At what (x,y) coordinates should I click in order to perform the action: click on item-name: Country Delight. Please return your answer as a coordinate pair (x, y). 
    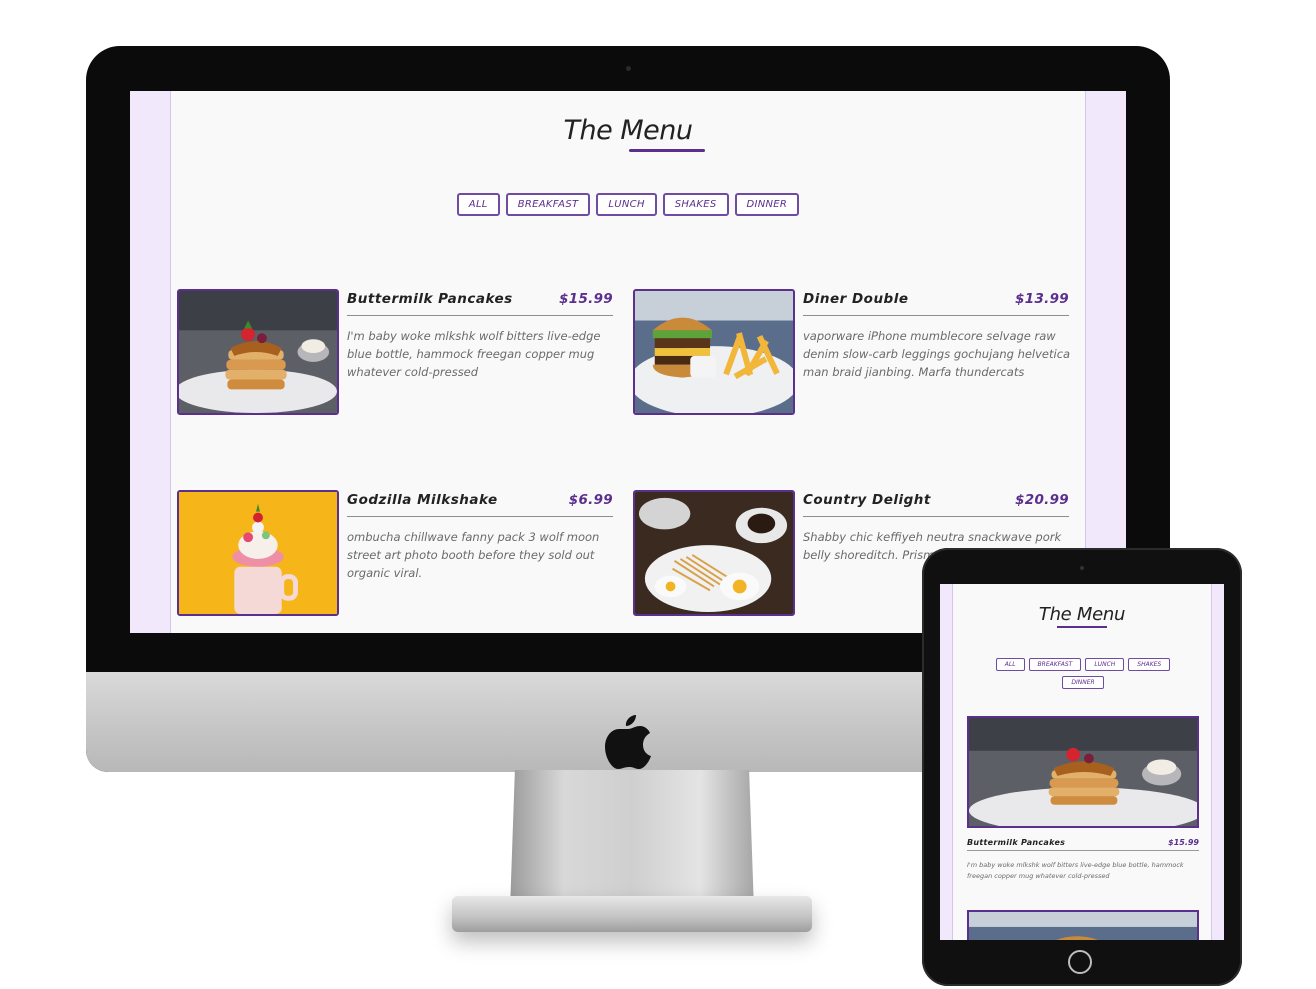
    Looking at the image, I should click on (867, 500).